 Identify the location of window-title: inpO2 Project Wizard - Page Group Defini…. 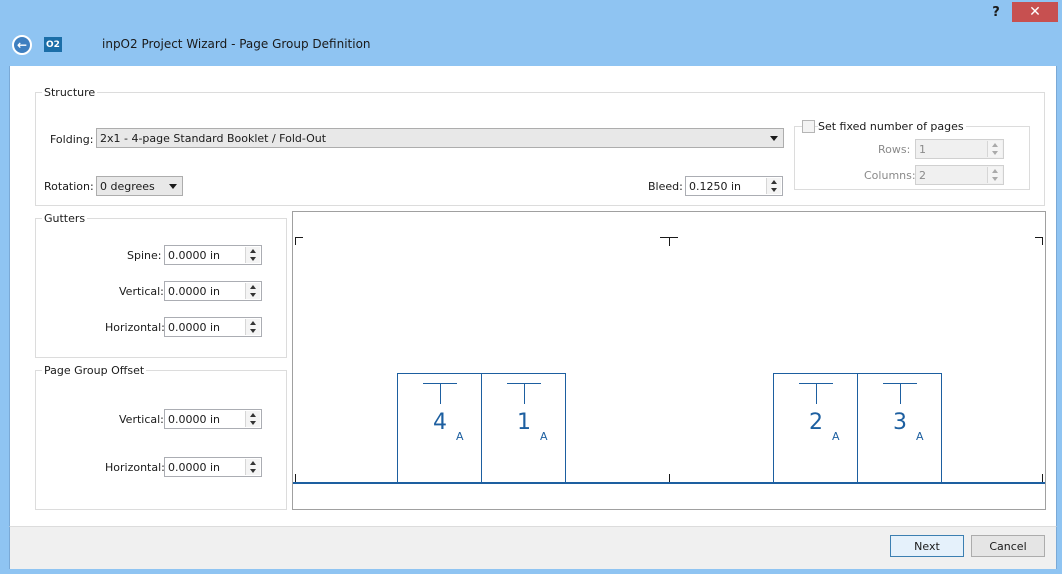
(236, 44).